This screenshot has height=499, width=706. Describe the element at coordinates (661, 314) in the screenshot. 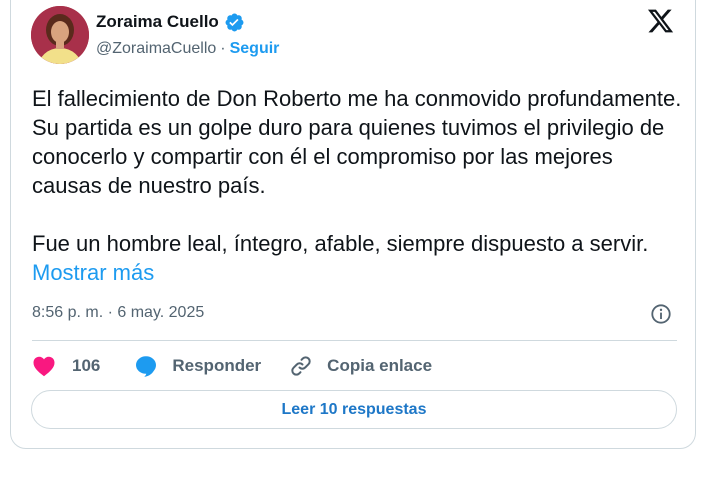

I see `info-icon` at that location.